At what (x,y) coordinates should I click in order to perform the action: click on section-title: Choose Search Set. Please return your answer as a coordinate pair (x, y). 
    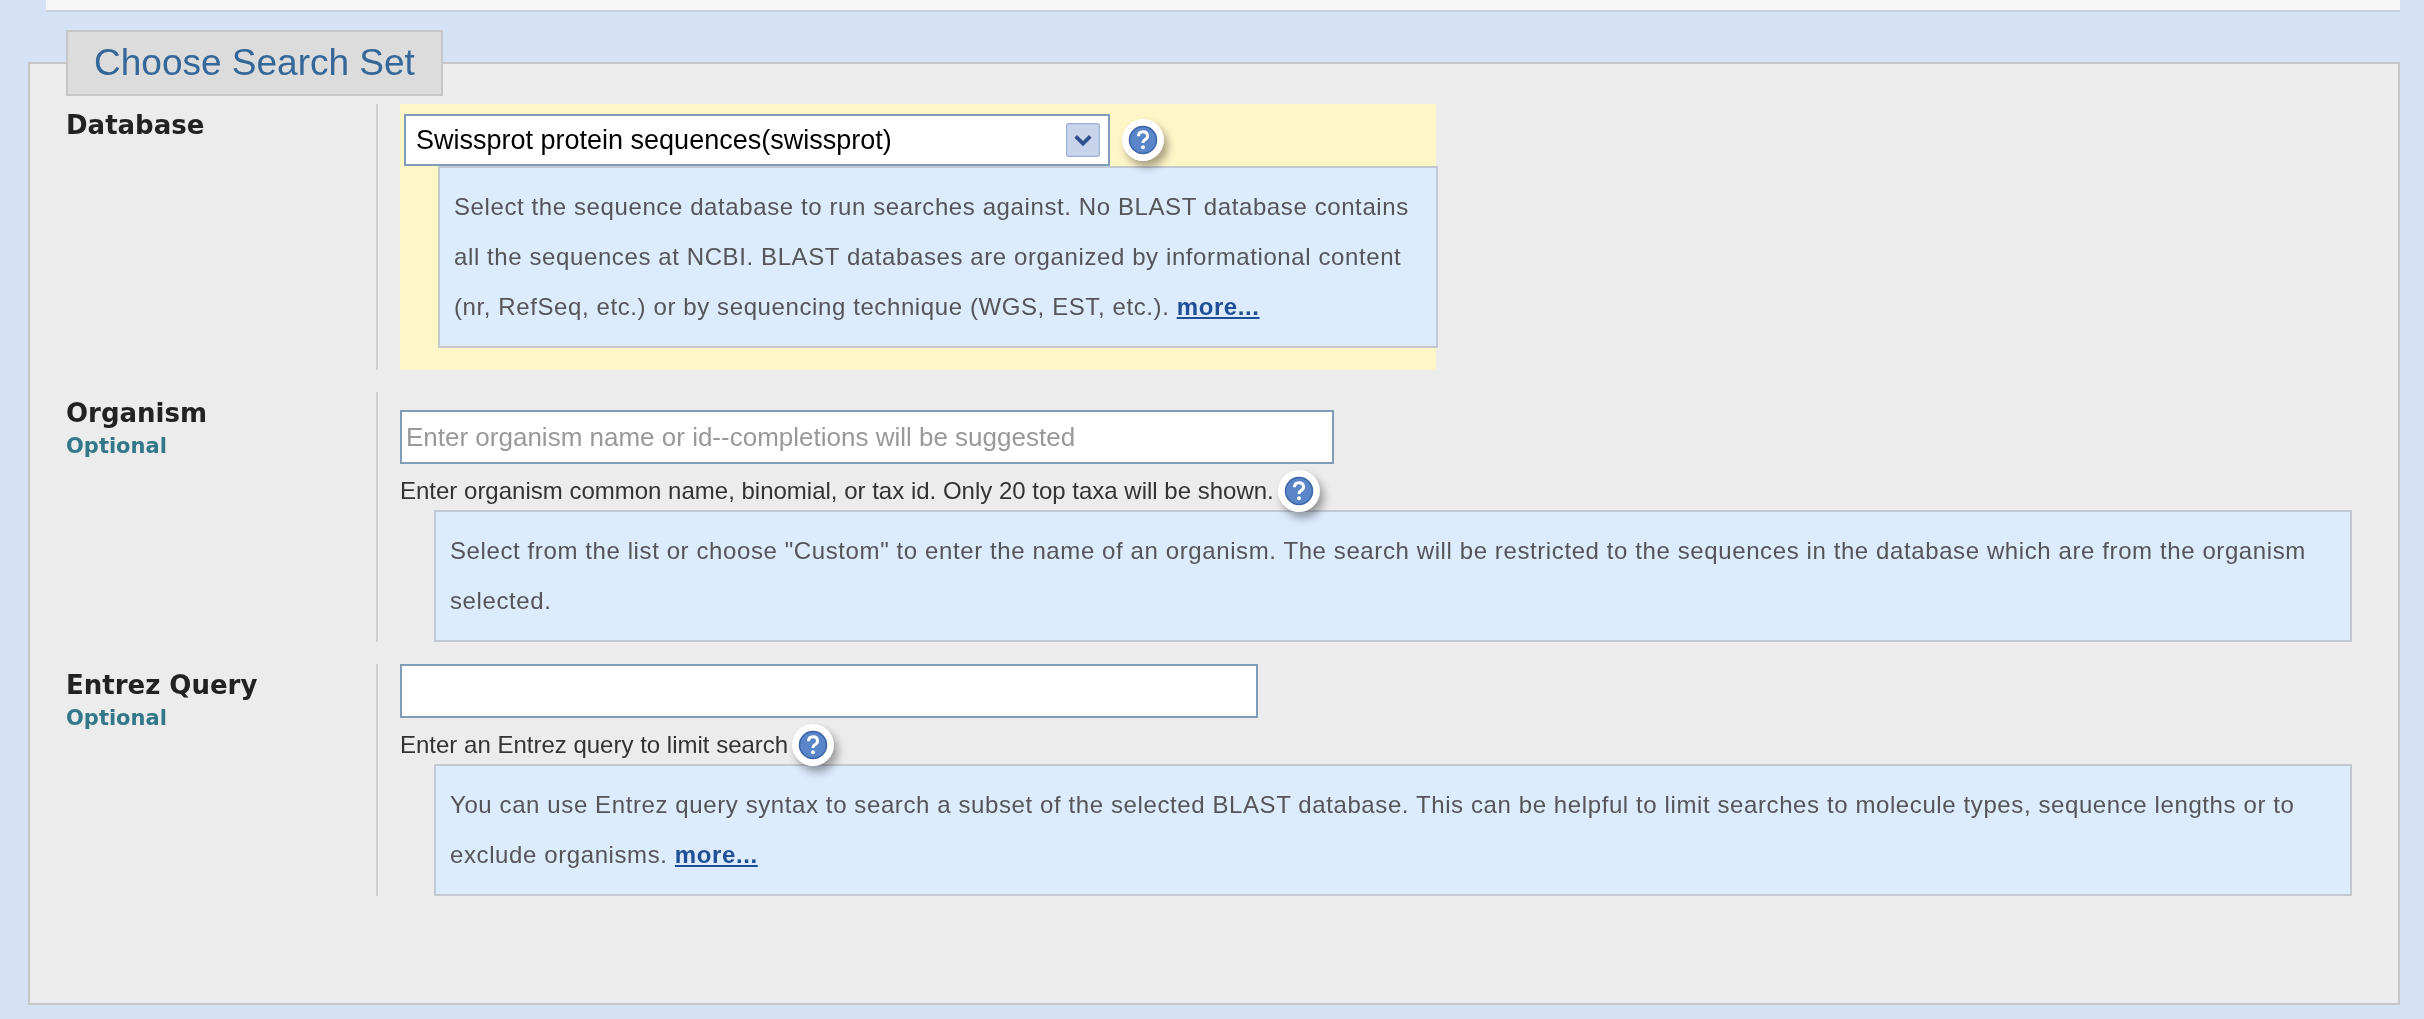
    Looking at the image, I should click on (254, 63).